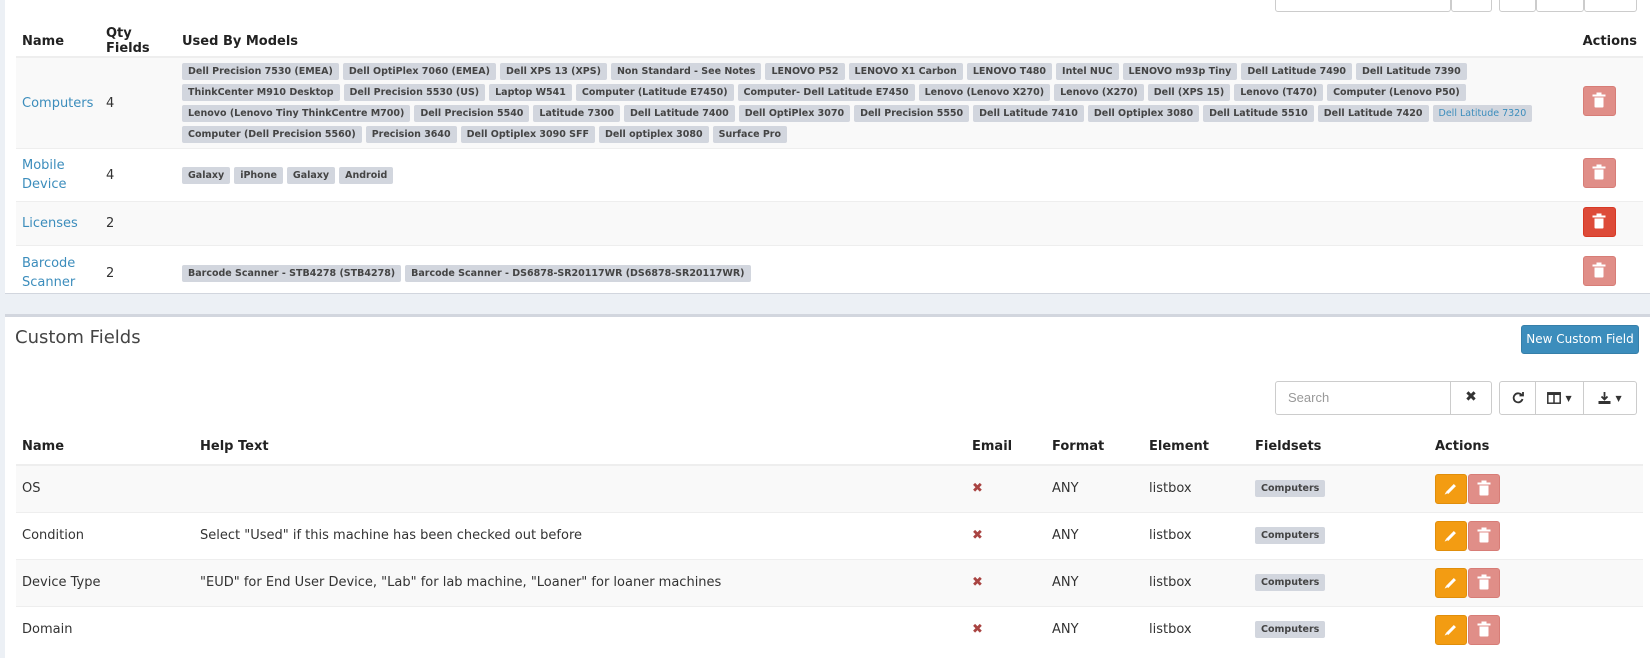 The width and height of the screenshot is (1650, 658). Describe the element at coordinates (1279, 92) in the screenshot. I see `model-label: Lenovo (T470)` at that location.